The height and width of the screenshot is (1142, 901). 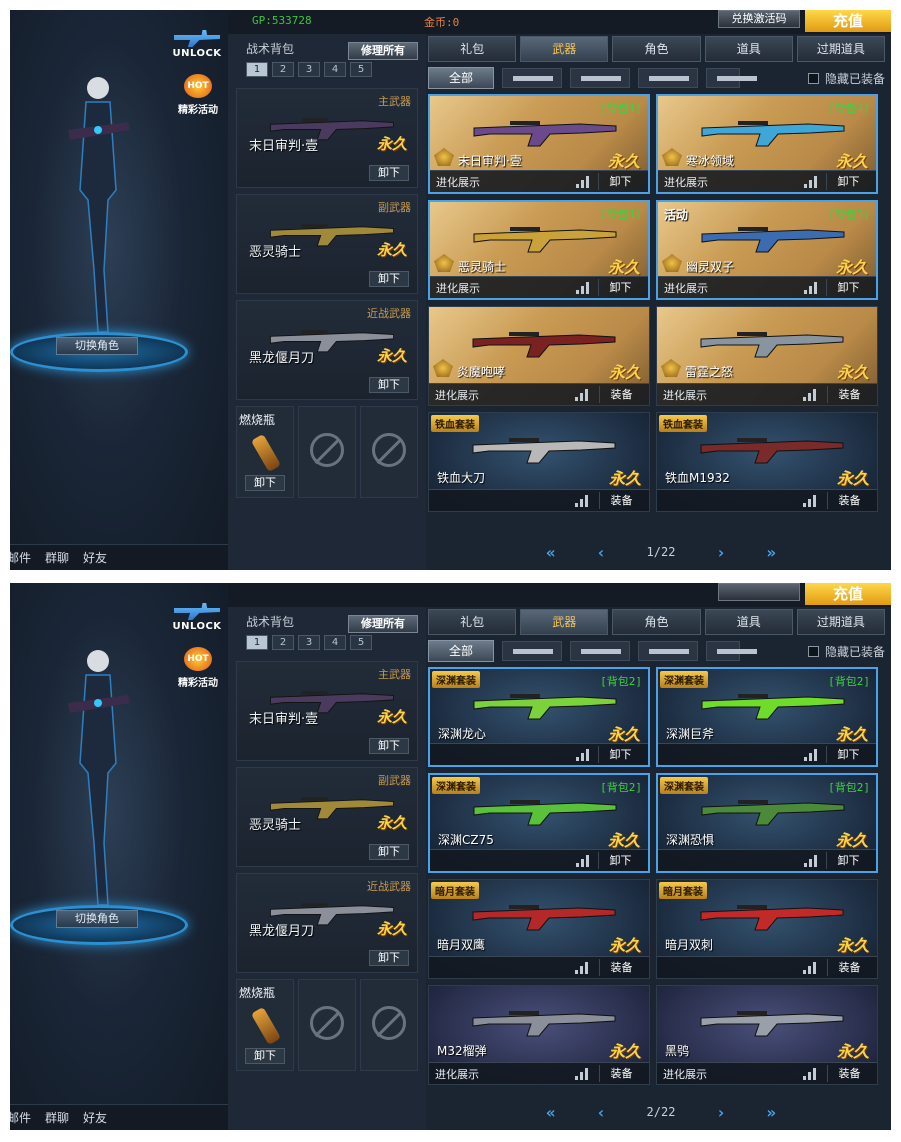 I want to click on item-card: 暗月套装 暗月双鹰 永久 装备, so click(x=539, y=929).